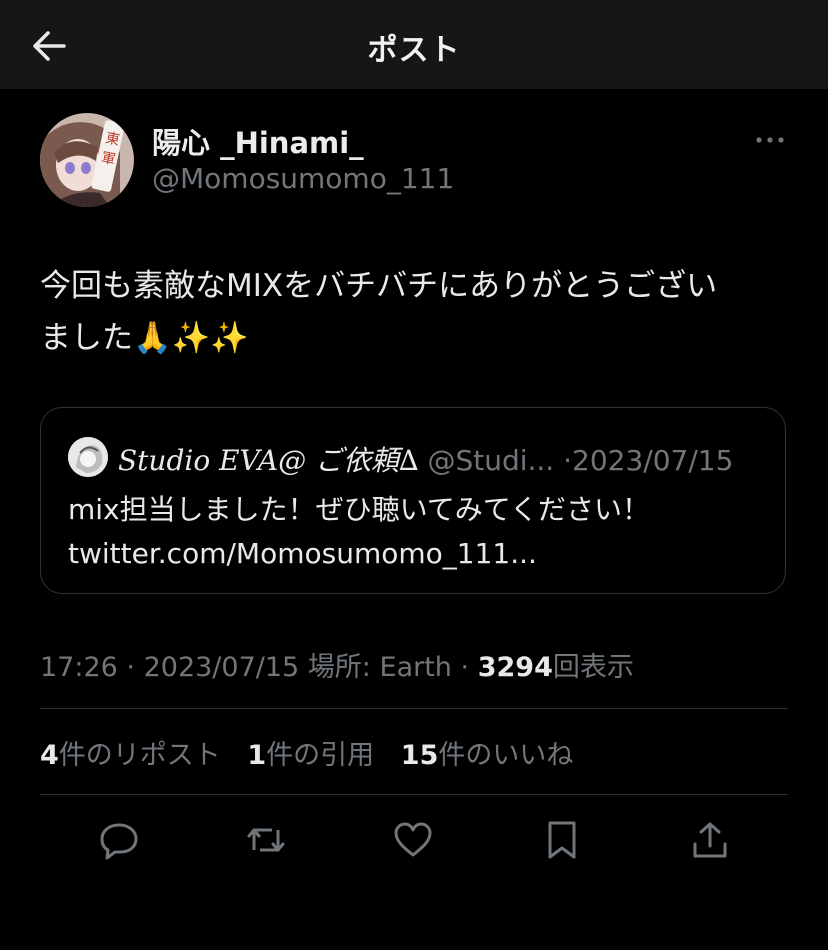 The image size is (828, 950). I want to click on more-dots-icon, so click(770, 140).